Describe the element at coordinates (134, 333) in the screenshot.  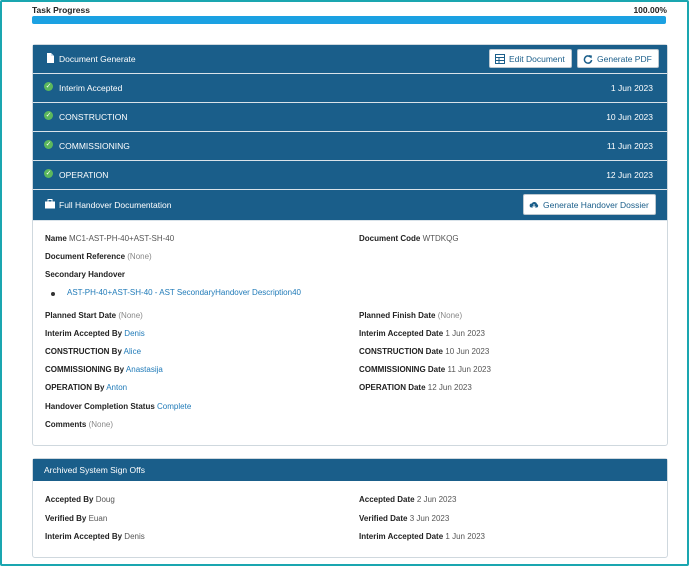
I see `user-link: Denis` at that location.